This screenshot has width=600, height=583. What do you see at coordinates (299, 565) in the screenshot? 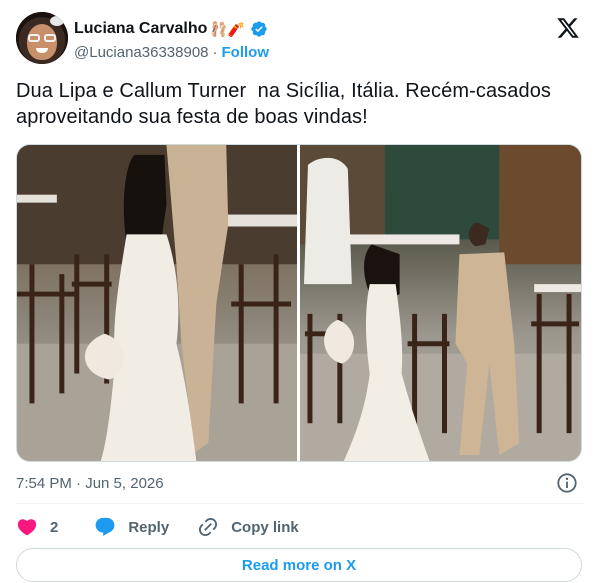
I see `read-more-button: Read more on X` at bounding box center [299, 565].